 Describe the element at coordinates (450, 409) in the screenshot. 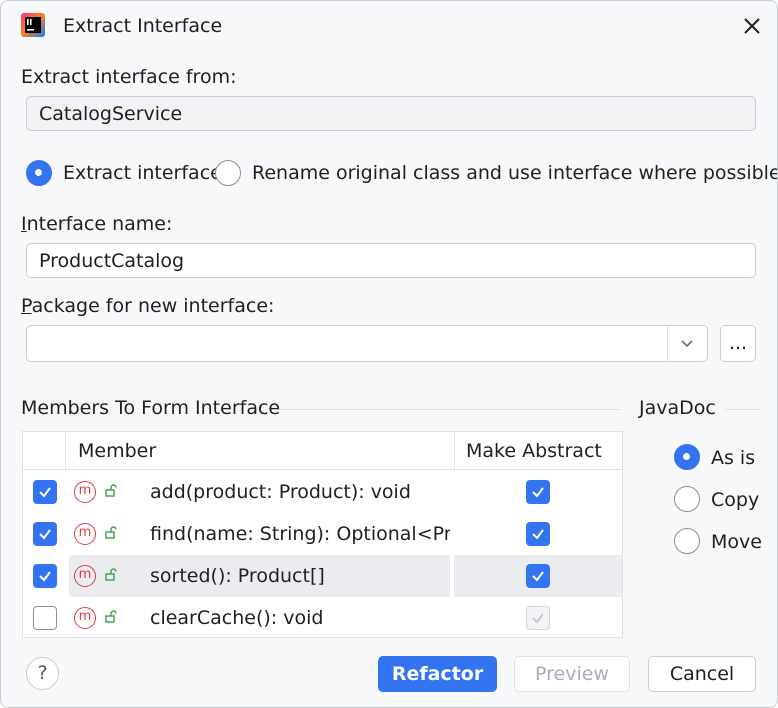

I see `members-section-separator` at that location.